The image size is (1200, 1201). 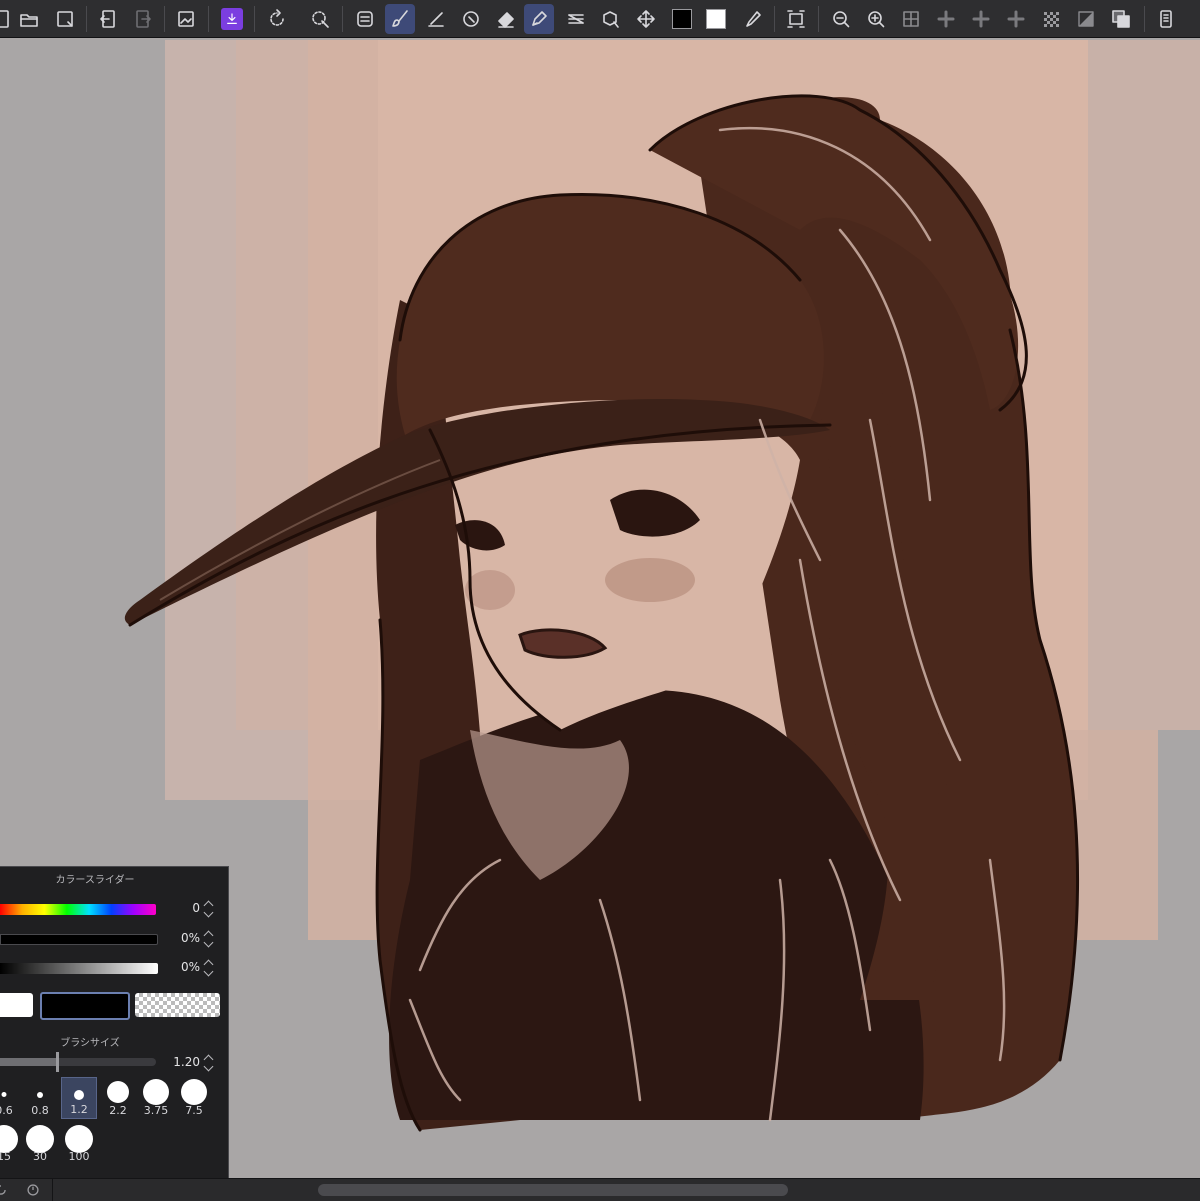 I want to click on secondary-color-swatch, so click(x=716, y=19).